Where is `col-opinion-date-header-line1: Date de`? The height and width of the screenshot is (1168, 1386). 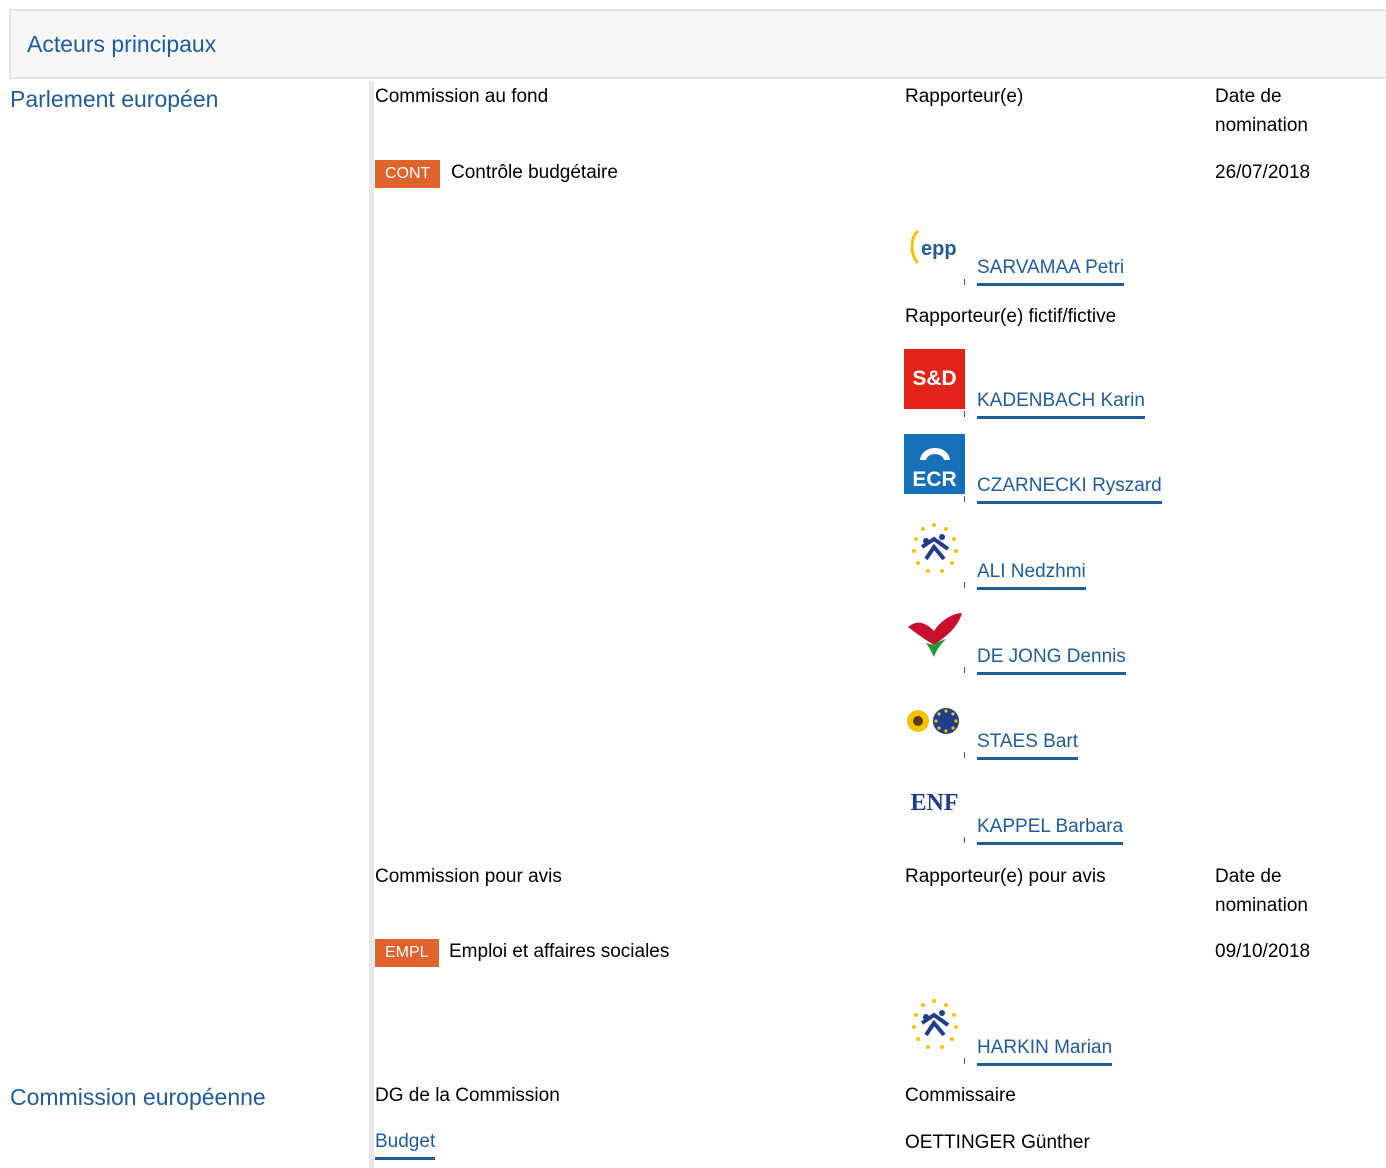
col-opinion-date-header-line1: Date de is located at coordinates (1248, 876).